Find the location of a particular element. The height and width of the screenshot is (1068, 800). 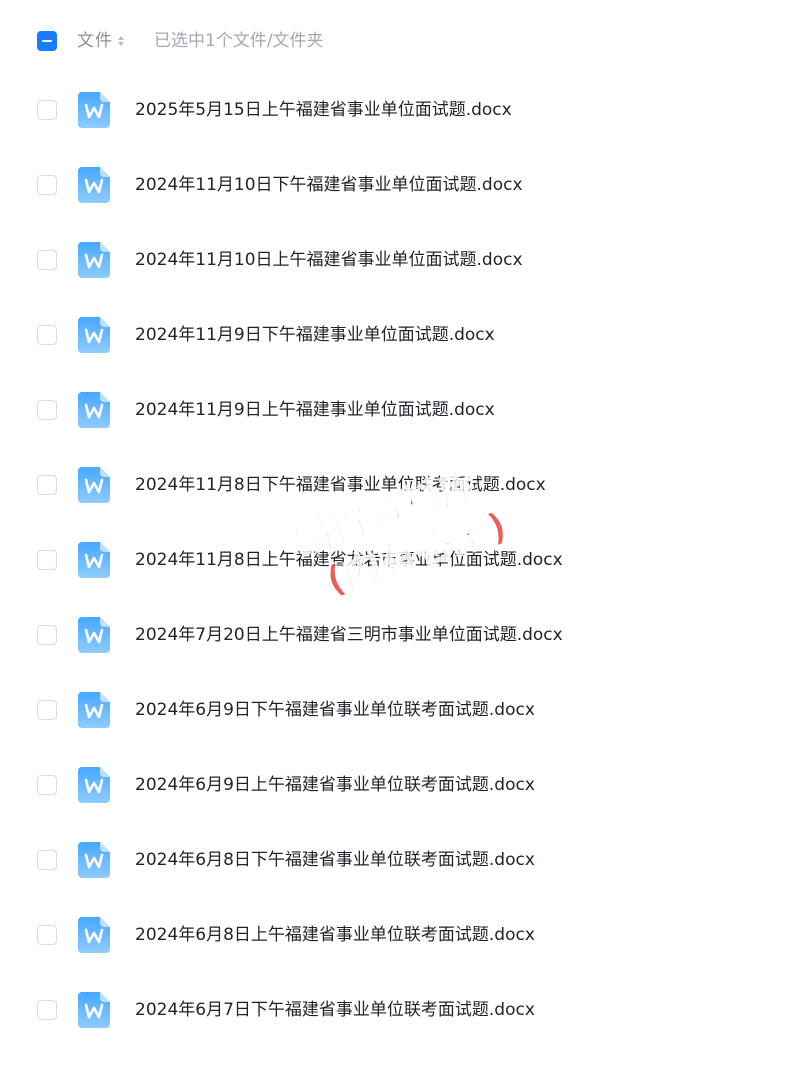

file-row-11: 2024年6月8日下午福建省事业单位联考面试题.docx is located at coordinates (400, 859).